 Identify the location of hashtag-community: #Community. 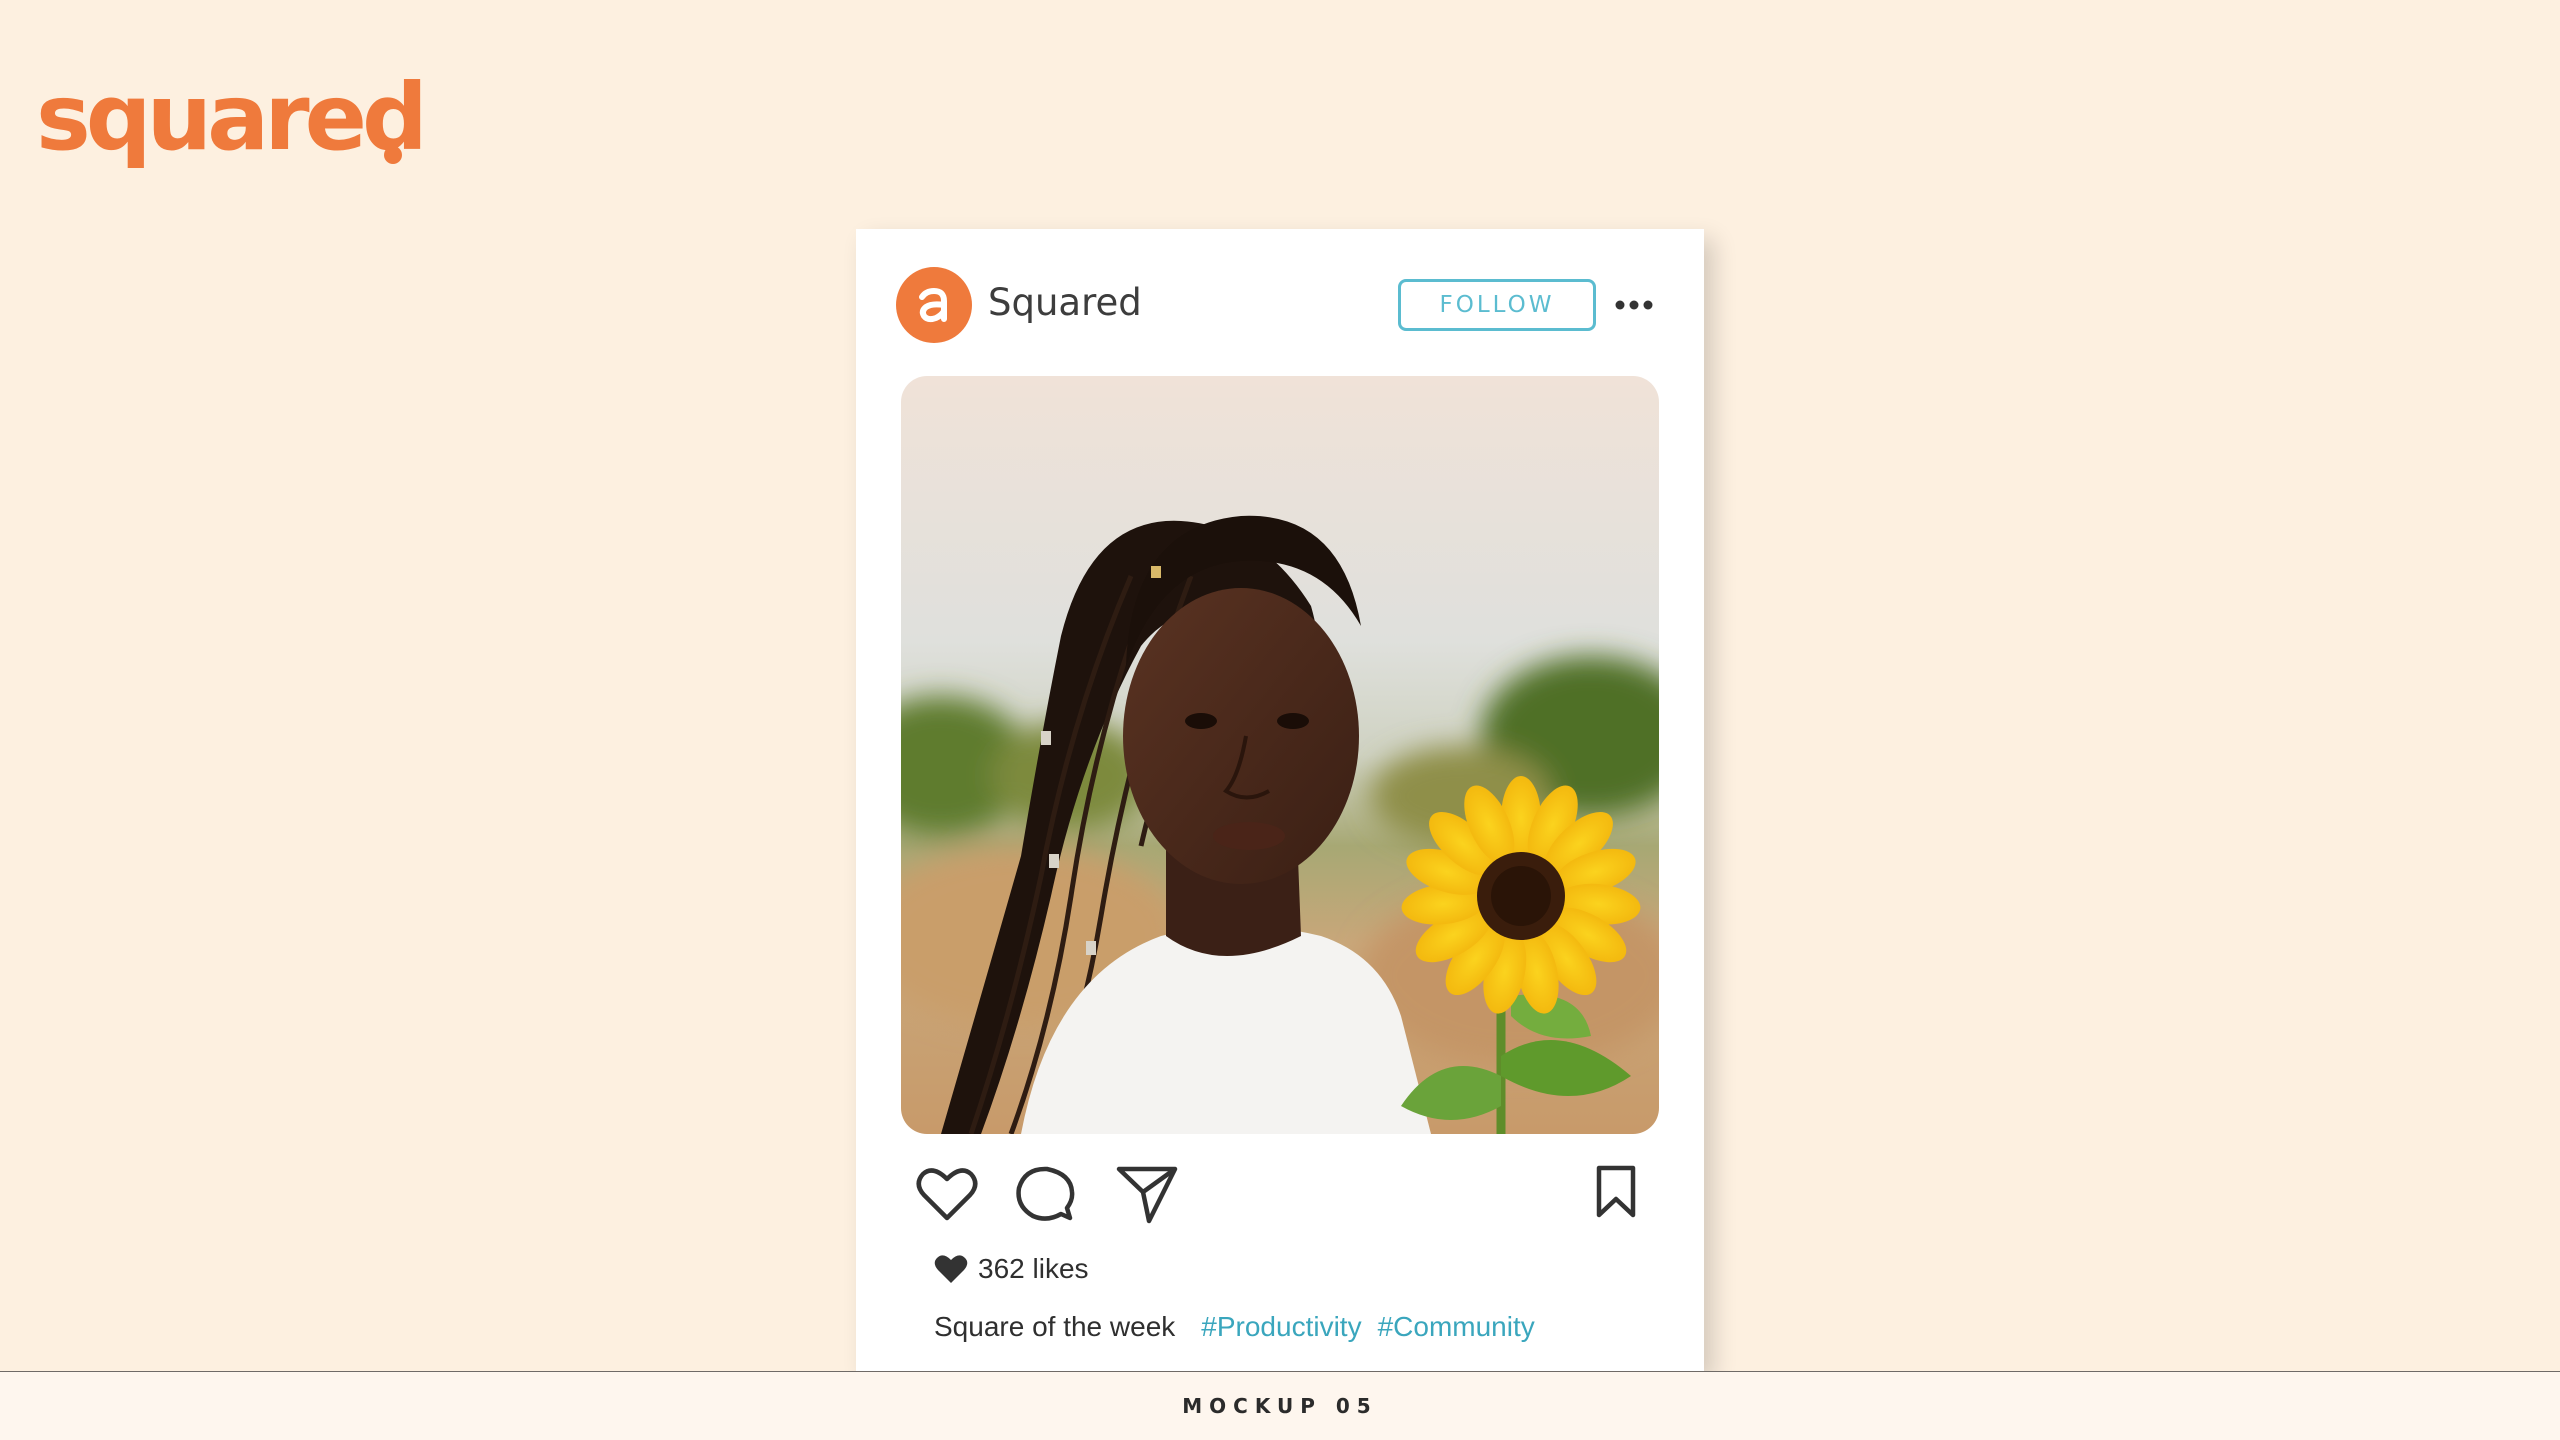
(1456, 1327).